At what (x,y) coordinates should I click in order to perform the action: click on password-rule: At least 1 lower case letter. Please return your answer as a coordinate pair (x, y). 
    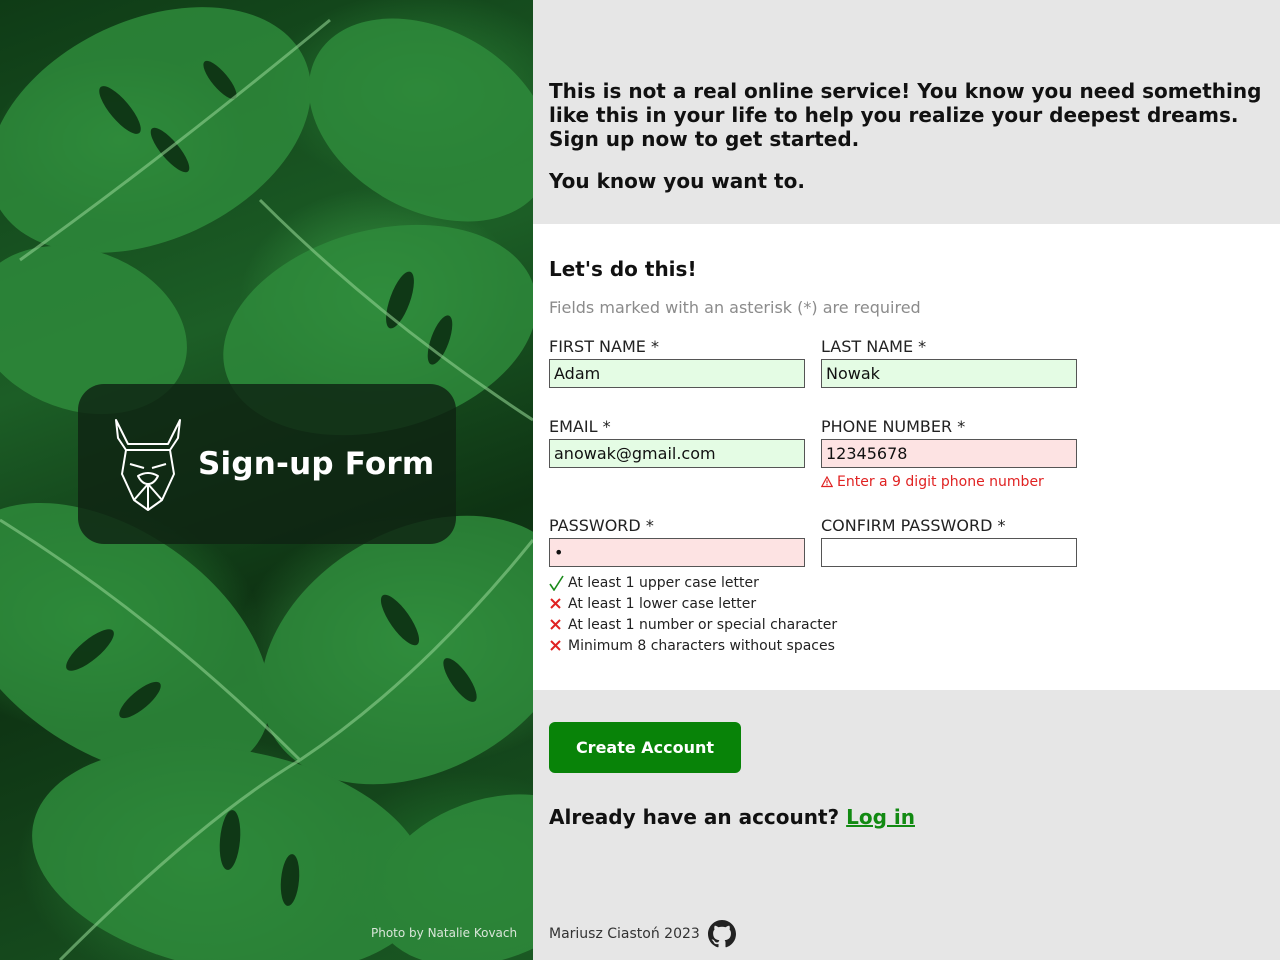
    Looking at the image, I should click on (693, 603).